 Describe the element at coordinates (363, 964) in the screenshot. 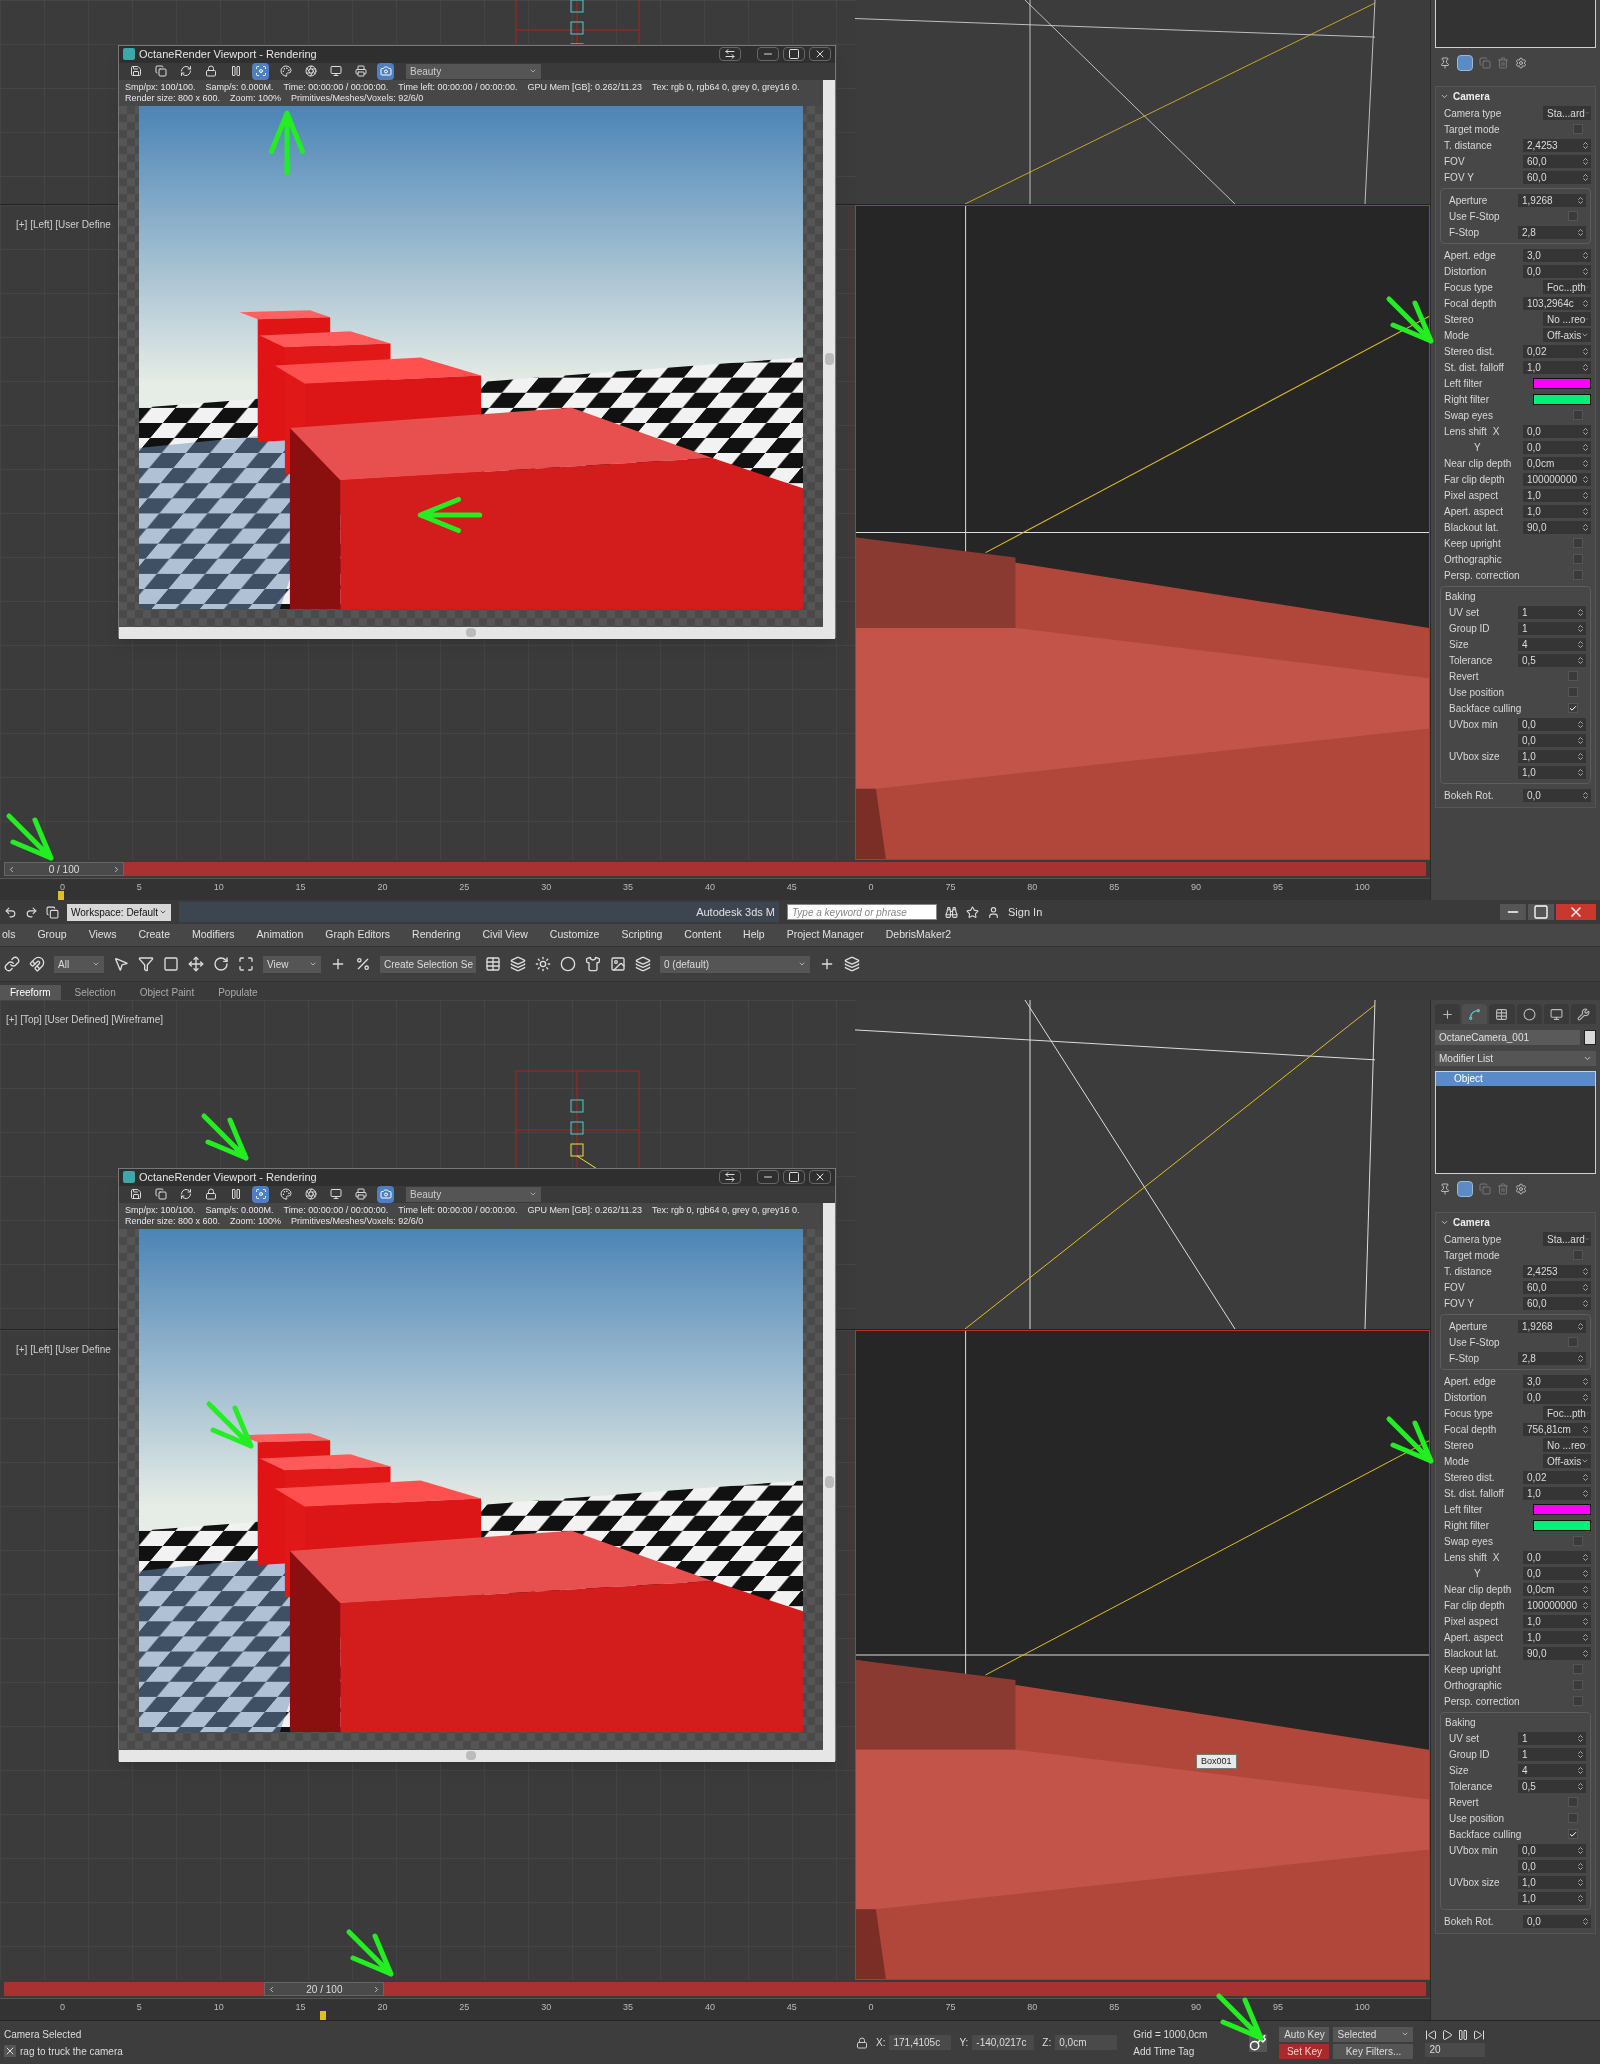

I see `percent-snap-icon` at that location.